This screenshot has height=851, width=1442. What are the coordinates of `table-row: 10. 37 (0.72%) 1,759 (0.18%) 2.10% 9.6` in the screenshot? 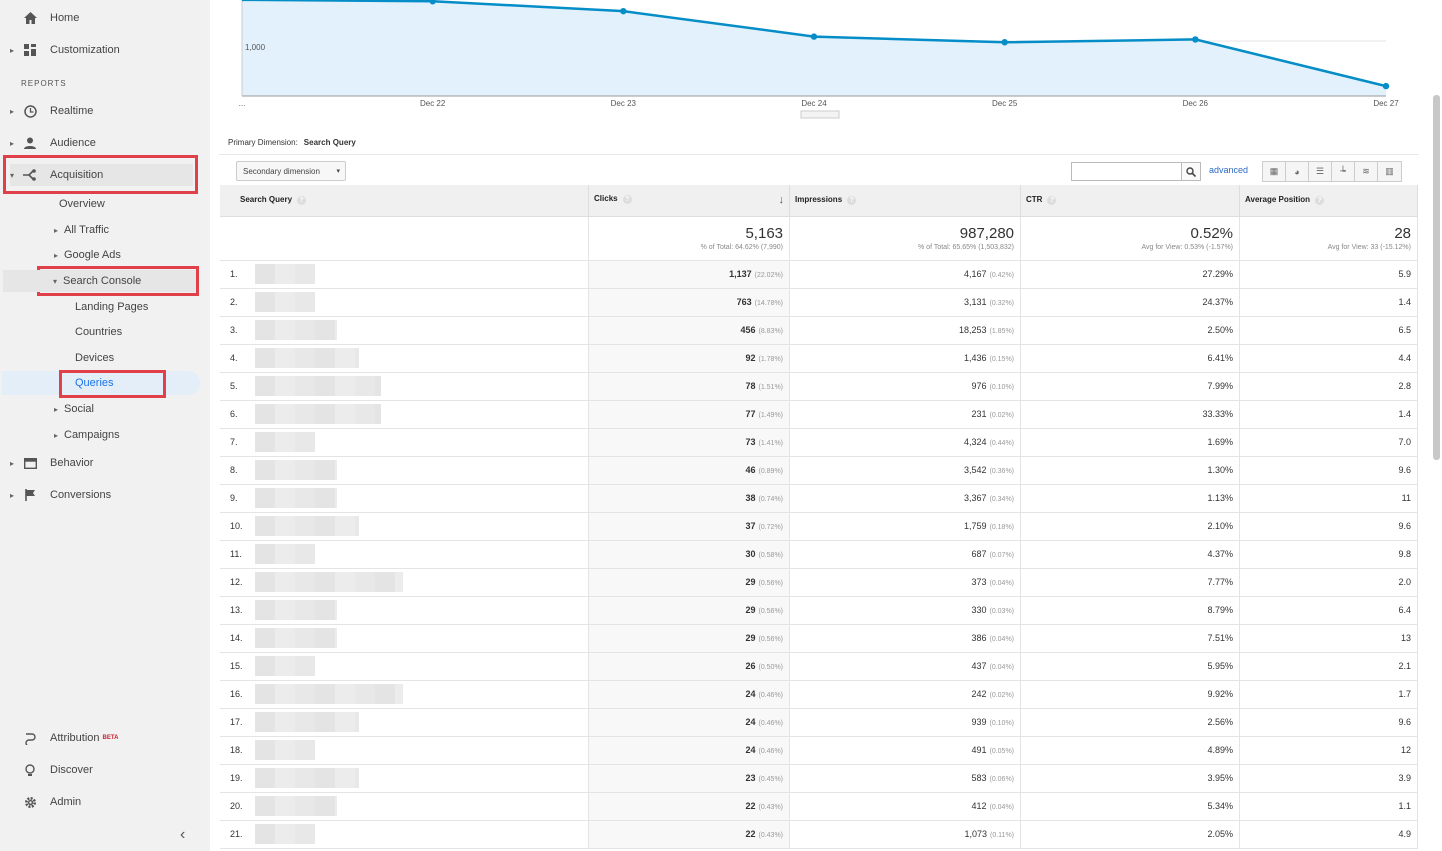 It's located at (819, 526).